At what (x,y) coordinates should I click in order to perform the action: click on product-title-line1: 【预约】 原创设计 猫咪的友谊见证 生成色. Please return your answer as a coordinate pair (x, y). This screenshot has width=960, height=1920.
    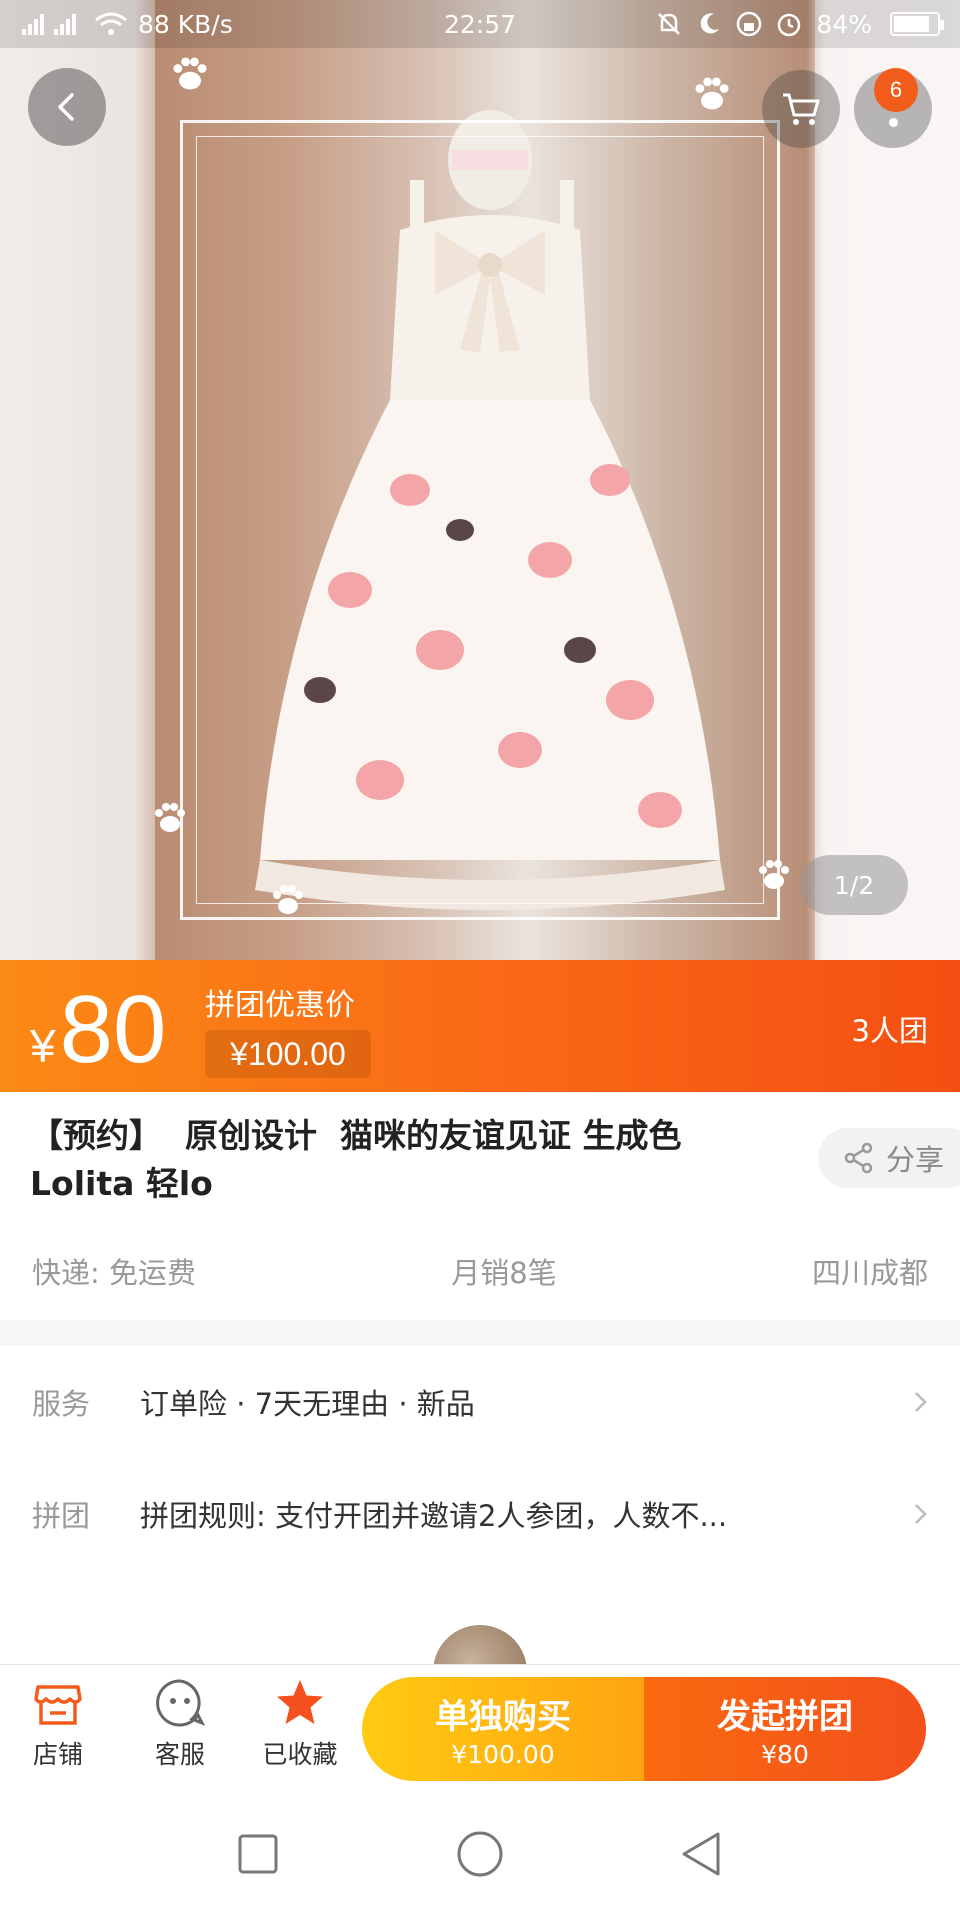
    Looking at the image, I should click on (356, 1135).